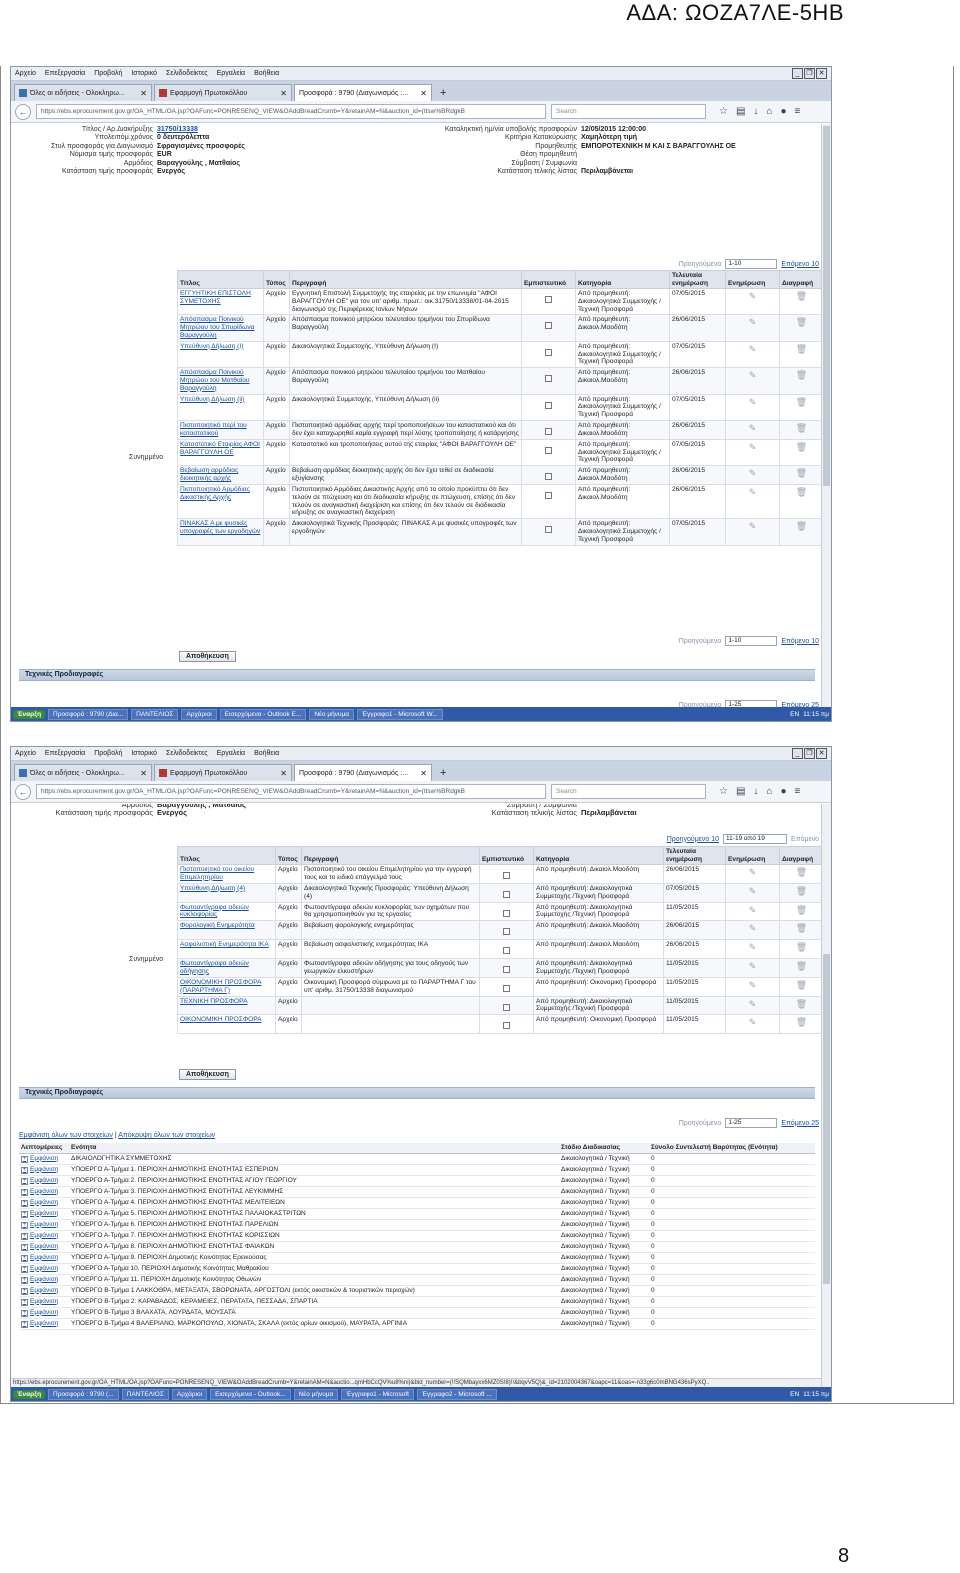  What do you see at coordinates (755, 791) in the screenshot?
I see `download-icon: ↓` at bounding box center [755, 791].